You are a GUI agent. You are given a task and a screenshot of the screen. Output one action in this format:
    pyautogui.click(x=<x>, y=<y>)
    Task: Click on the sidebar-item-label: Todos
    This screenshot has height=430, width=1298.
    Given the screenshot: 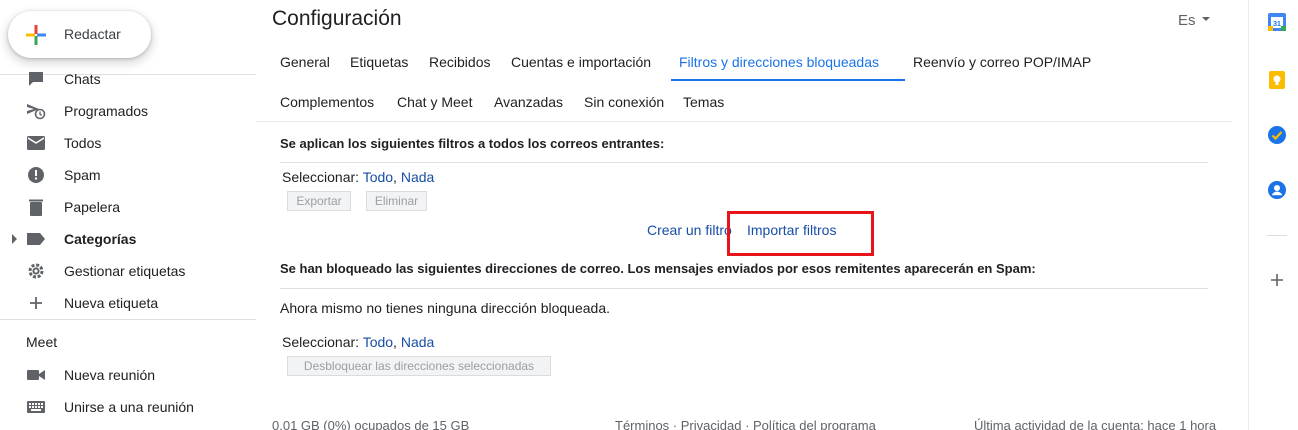 What is the action you would take?
    pyautogui.click(x=83, y=143)
    